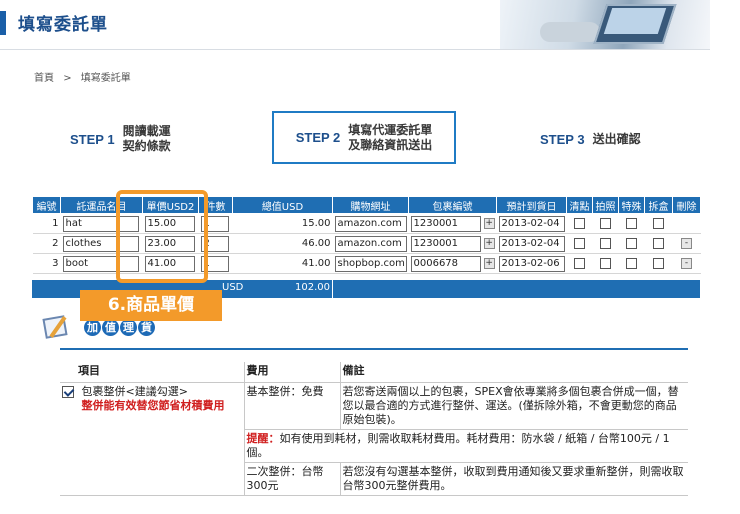 This screenshot has width=740, height=514. What do you see at coordinates (445, 263) in the screenshot?
I see `package-number-input: 0006678` at bounding box center [445, 263].